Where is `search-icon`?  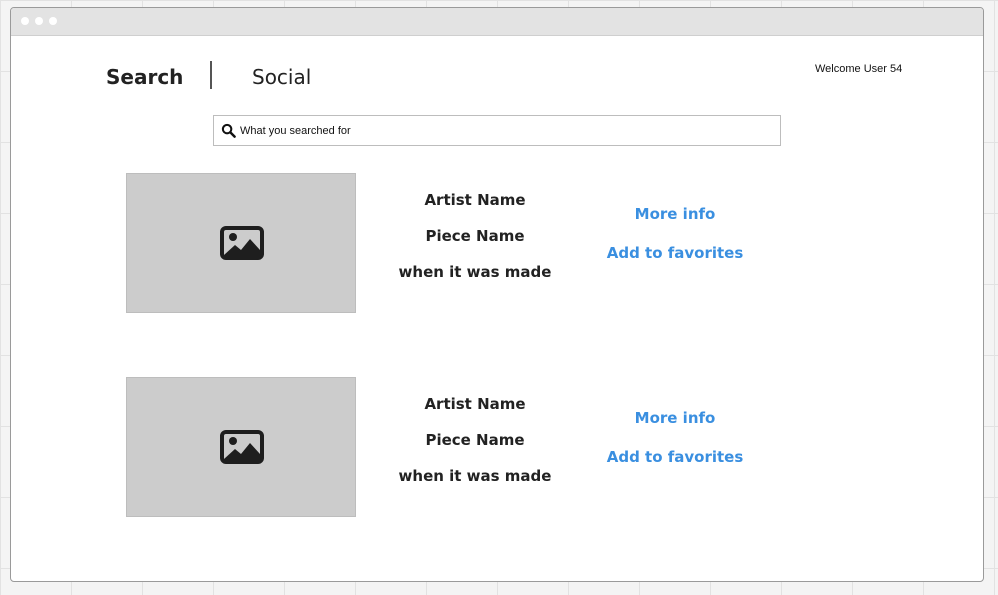
search-icon is located at coordinates (228, 130).